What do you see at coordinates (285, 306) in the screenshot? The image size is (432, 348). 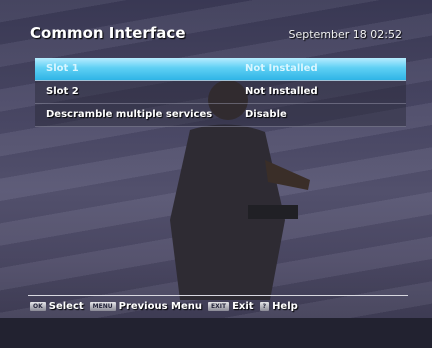 I see `help-hint-label: Help` at bounding box center [285, 306].